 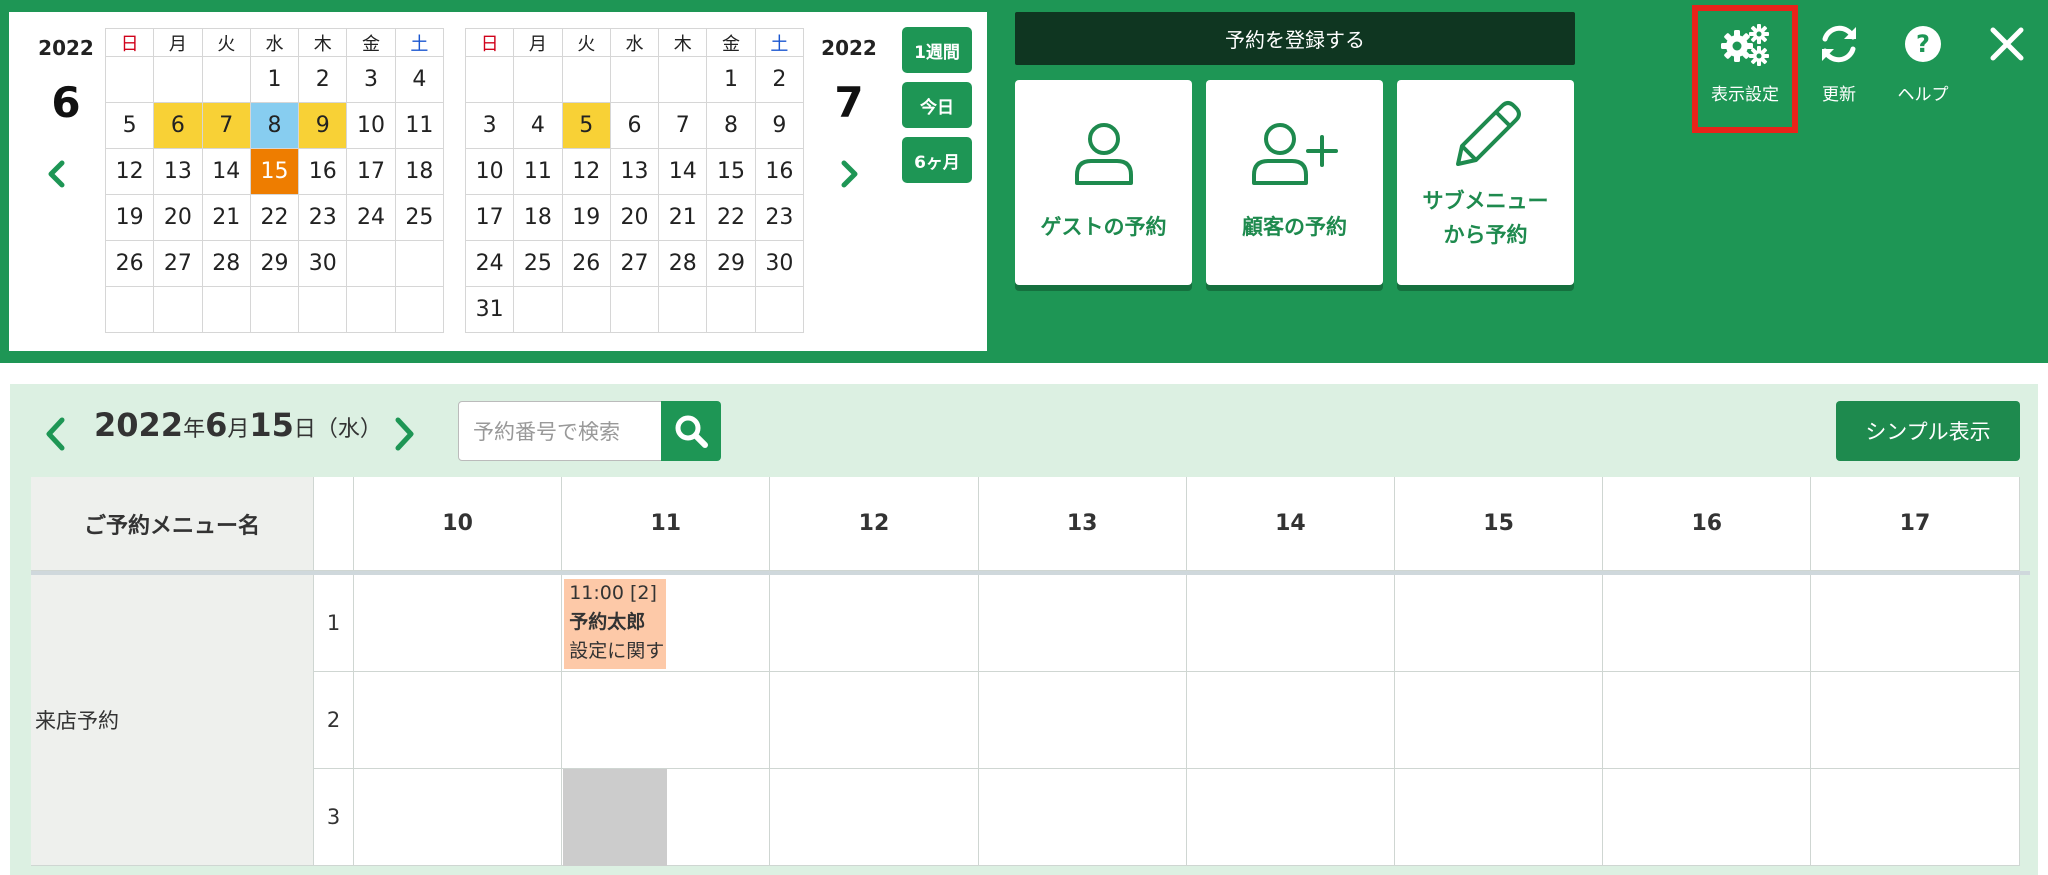 I want to click on prev-day-chevron-icon, so click(x=55, y=434).